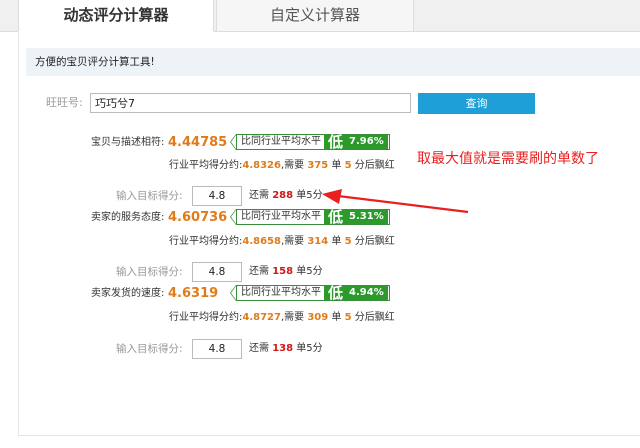  I want to click on wangwang-input, so click(250, 103).